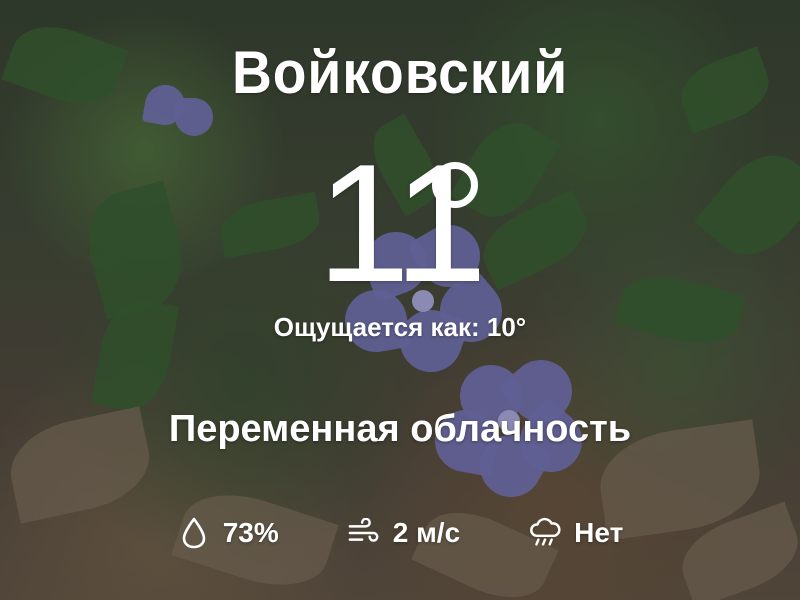  I want to click on rain-cloud-icon, so click(545, 533).